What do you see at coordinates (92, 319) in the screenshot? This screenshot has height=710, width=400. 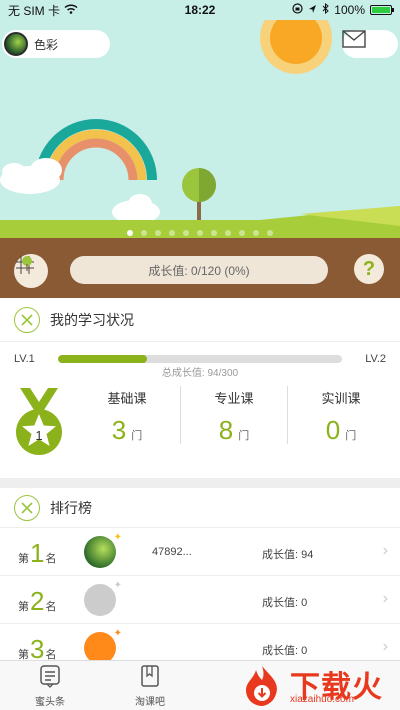 I see `section-title: 我的学习状况` at bounding box center [92, 319].